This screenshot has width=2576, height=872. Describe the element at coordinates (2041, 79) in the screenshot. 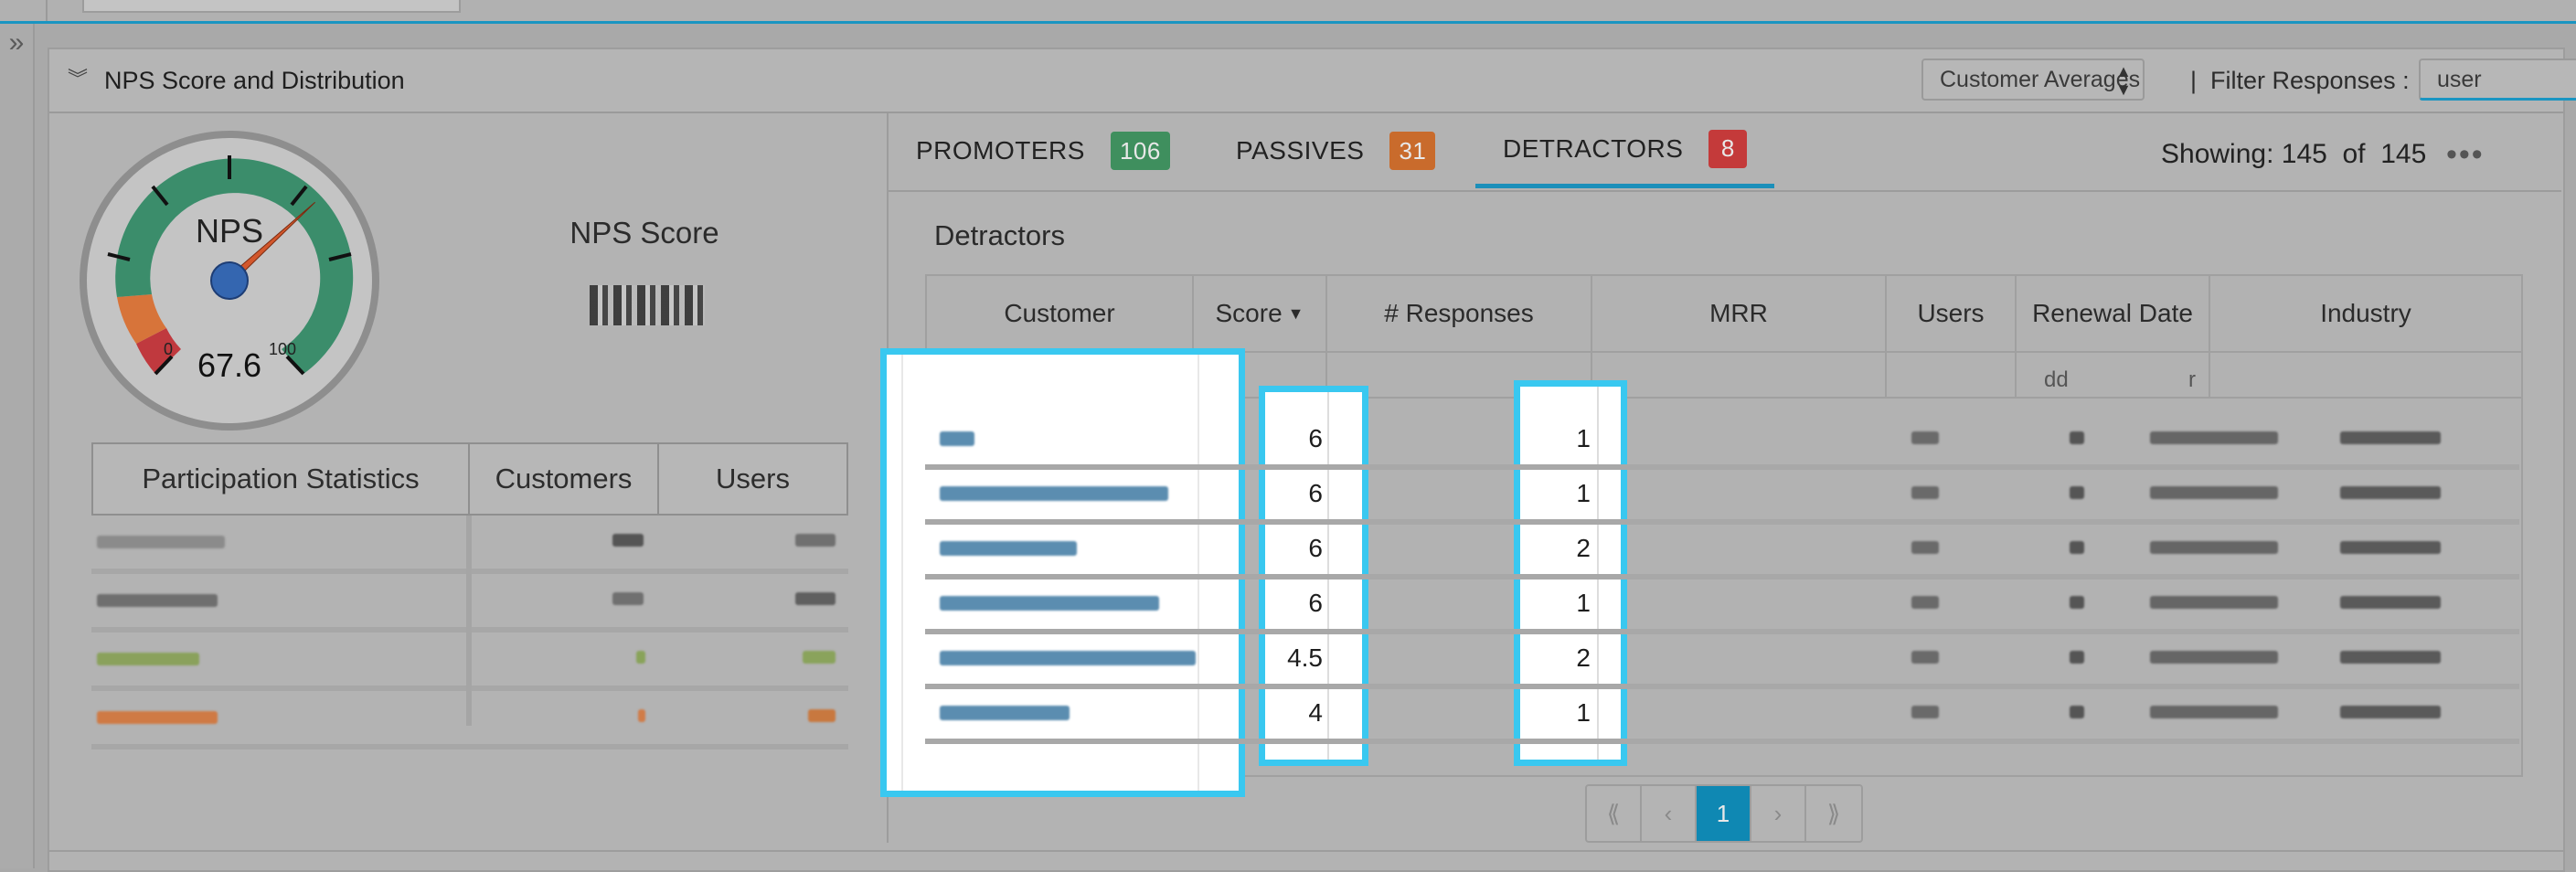

I see `averages-select-value: Customer Averages` at that location.